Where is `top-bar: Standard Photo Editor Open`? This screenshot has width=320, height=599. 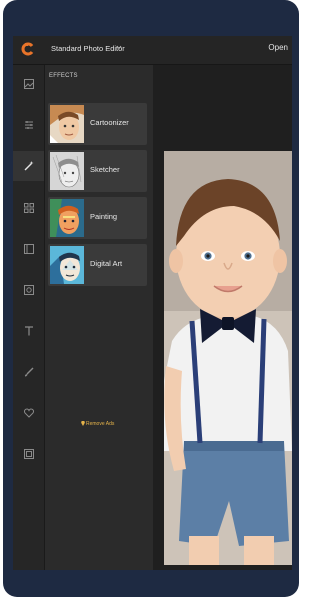 top-bar: Standard Photo Editor Open is located at coordinates (152, 50).